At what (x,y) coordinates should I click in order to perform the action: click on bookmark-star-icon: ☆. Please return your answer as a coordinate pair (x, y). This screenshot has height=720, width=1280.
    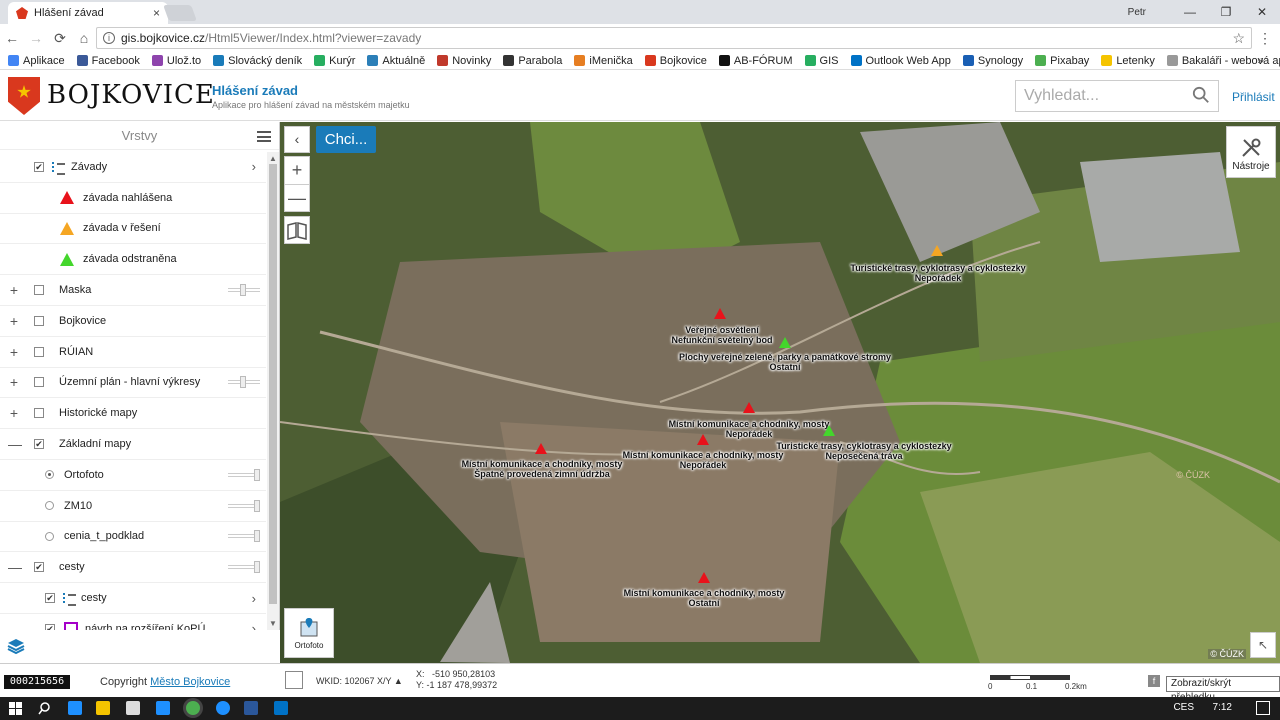
    Looking at the image, I should click on (1238, 38).